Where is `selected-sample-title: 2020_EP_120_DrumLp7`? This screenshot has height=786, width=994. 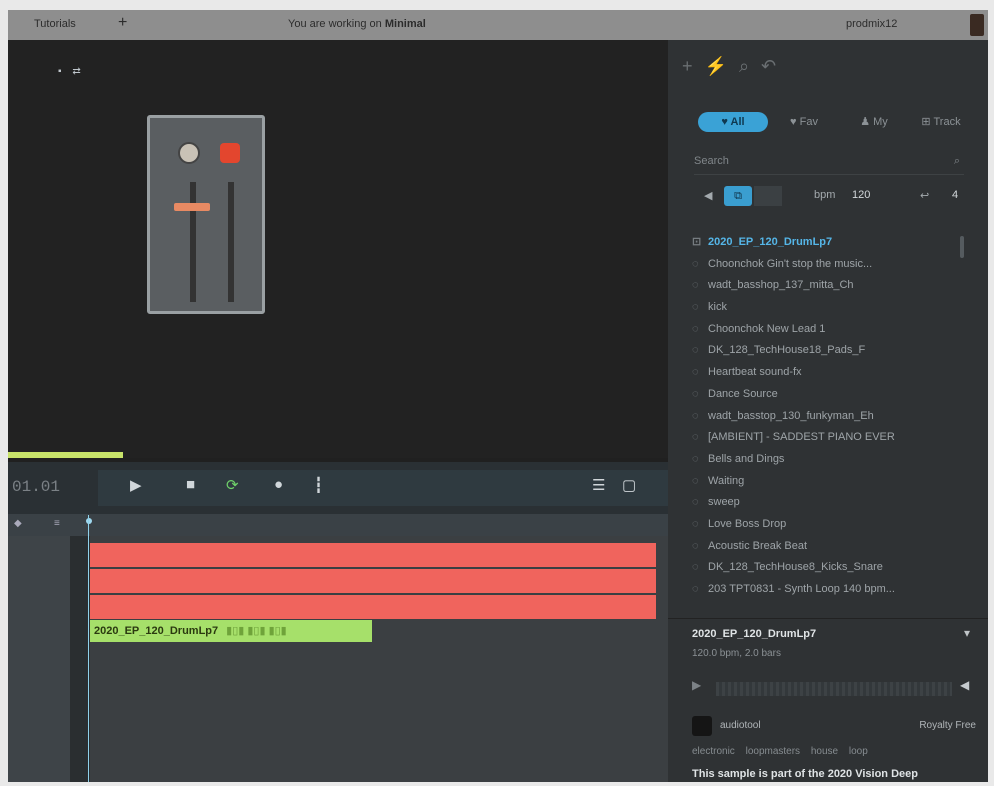
selected-sample-title: 2020_EP_120_DrumLp7 is located at coordinates (754, 634).